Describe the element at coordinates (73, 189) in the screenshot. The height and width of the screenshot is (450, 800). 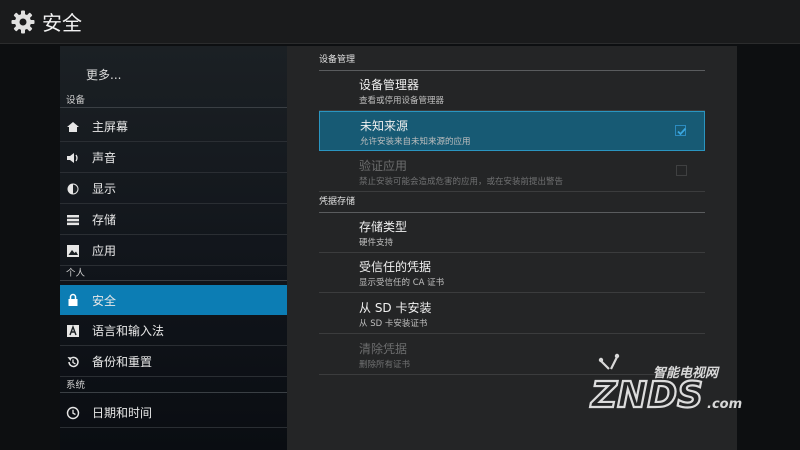
I see `brightness-icon` at that location.